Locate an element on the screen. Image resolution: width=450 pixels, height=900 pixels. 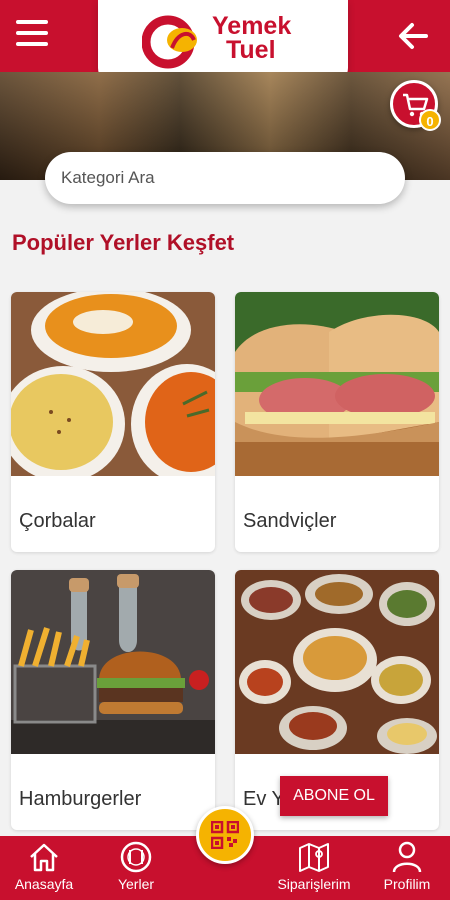
category-name: Çorbalar is located at coordinates (57, 521).